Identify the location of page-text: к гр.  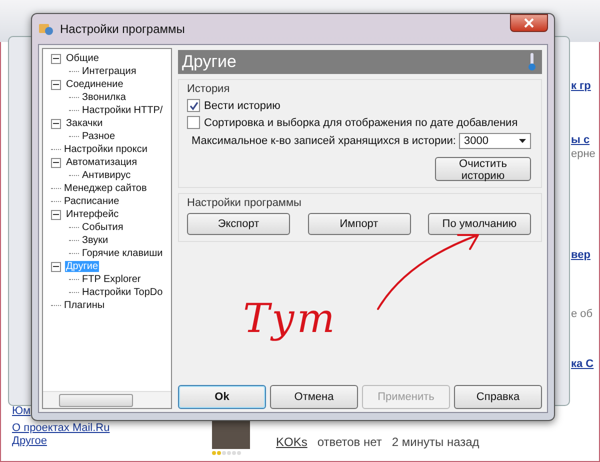
(581, 86).